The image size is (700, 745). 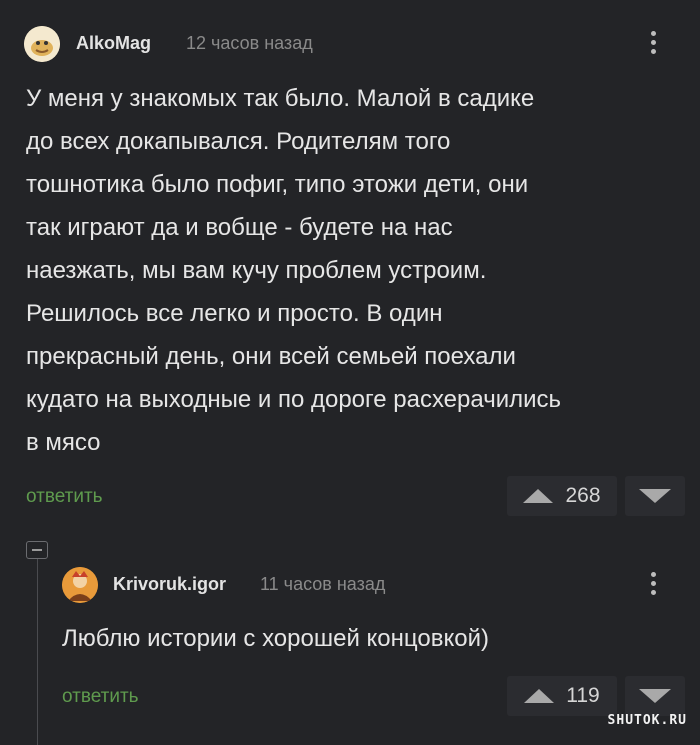 I want to click on comment-time: 12 часов назад, so click(x=249, y=43).